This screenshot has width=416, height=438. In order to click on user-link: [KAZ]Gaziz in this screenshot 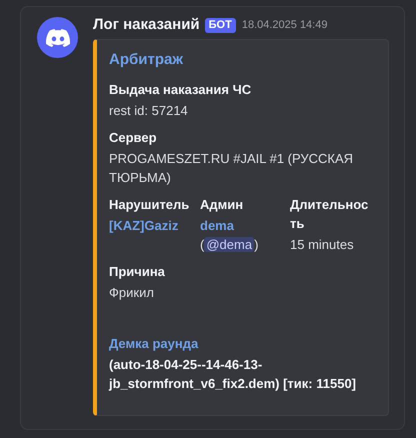, I will do `click(143, 225)`.